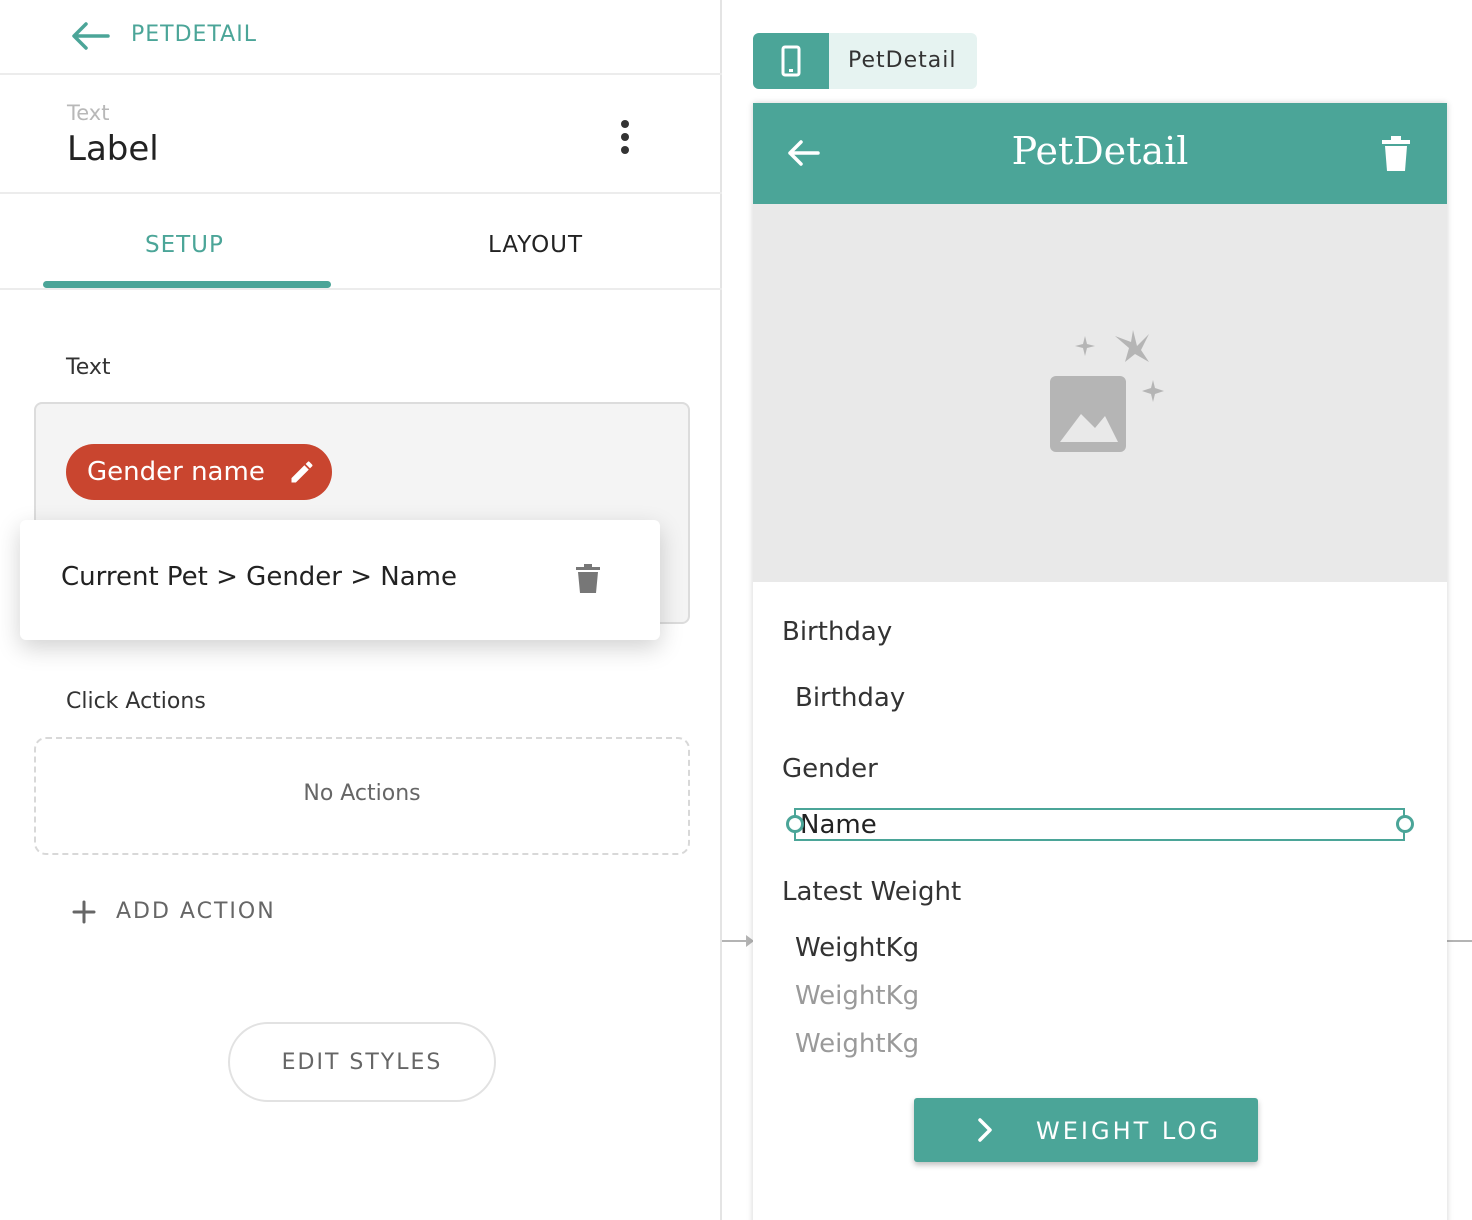  What do you see at coordinates (626, 137) in the screenshot?
I see `more-vertical-icon` at bounding box center [626, 137].